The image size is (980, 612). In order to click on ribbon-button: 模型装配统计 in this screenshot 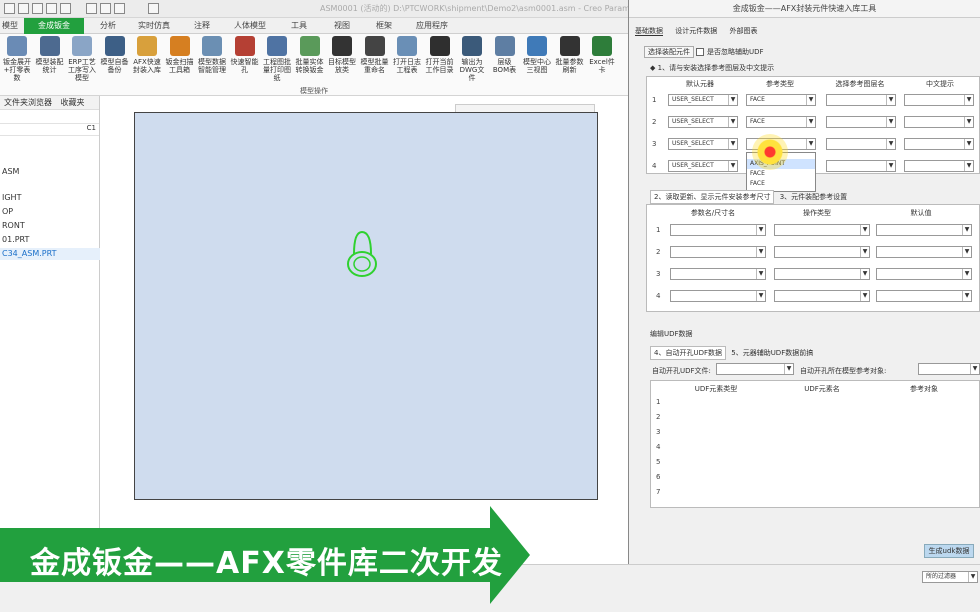, I will do `click(50, 60)`.